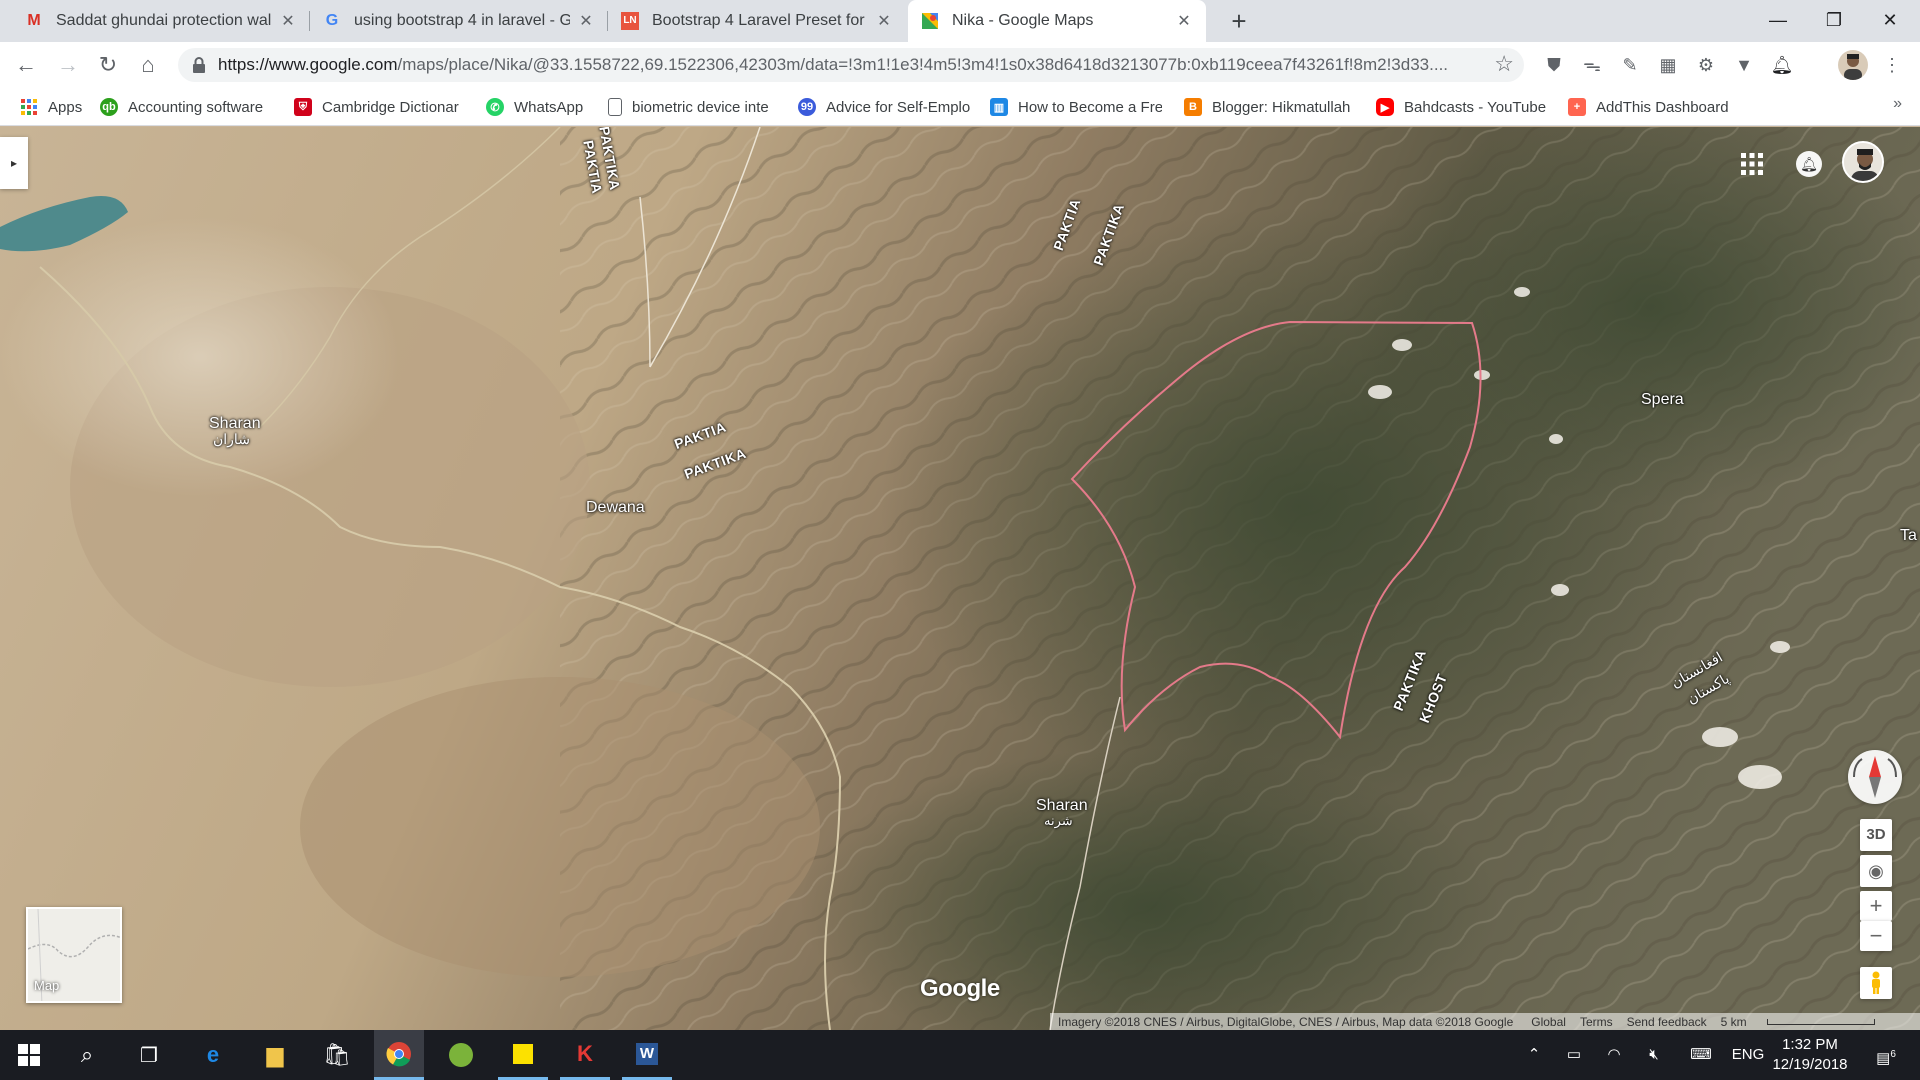 The height and width of the screenshot is (1080, 1920). What do you see at coordinates (1504, 64) in the screenshot?
I see `bookmark-star-icon: ☆` at bounding box center [1504, 64].